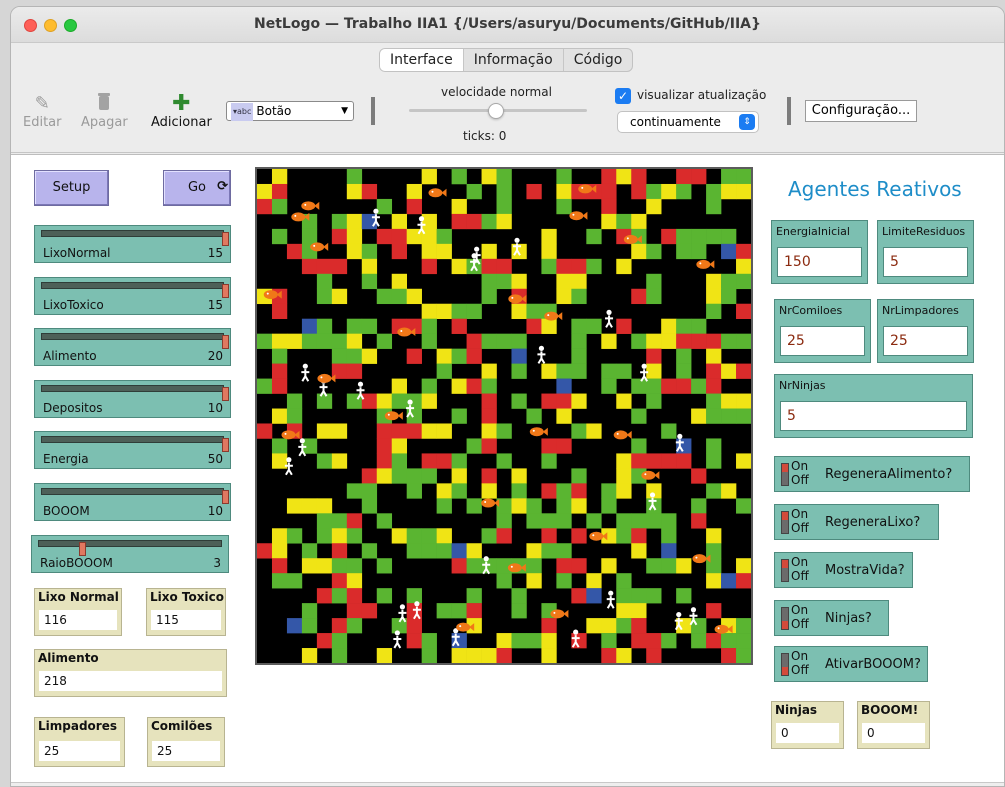 This screenshot has width=1005, height=787. I want to click on setup-label: Setup, so click(71, 187).